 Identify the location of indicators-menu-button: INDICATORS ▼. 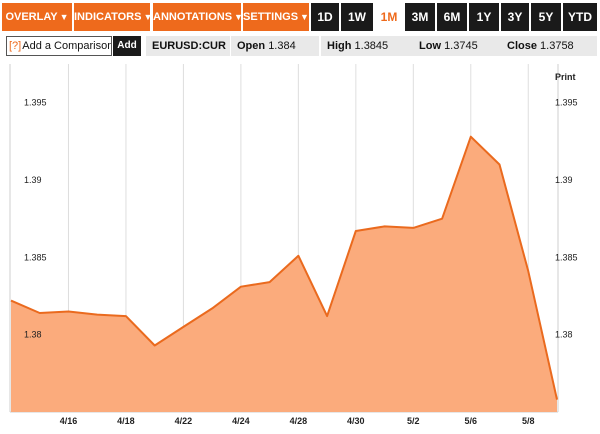
(113, 17).